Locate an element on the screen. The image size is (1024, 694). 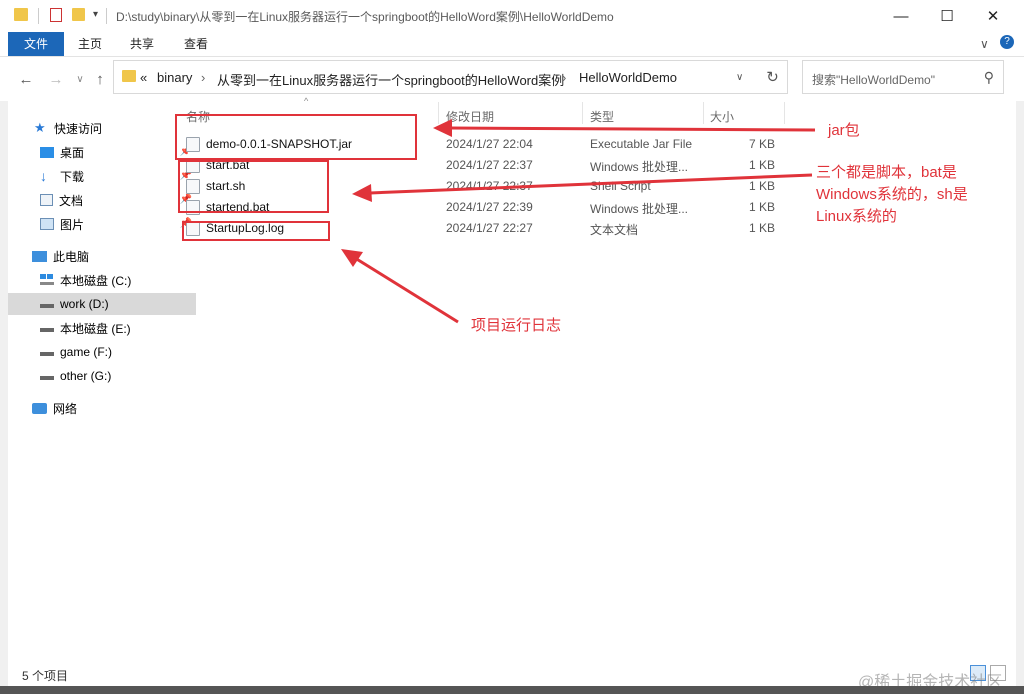
annotation-arrows is located at coordinates (578, 221).